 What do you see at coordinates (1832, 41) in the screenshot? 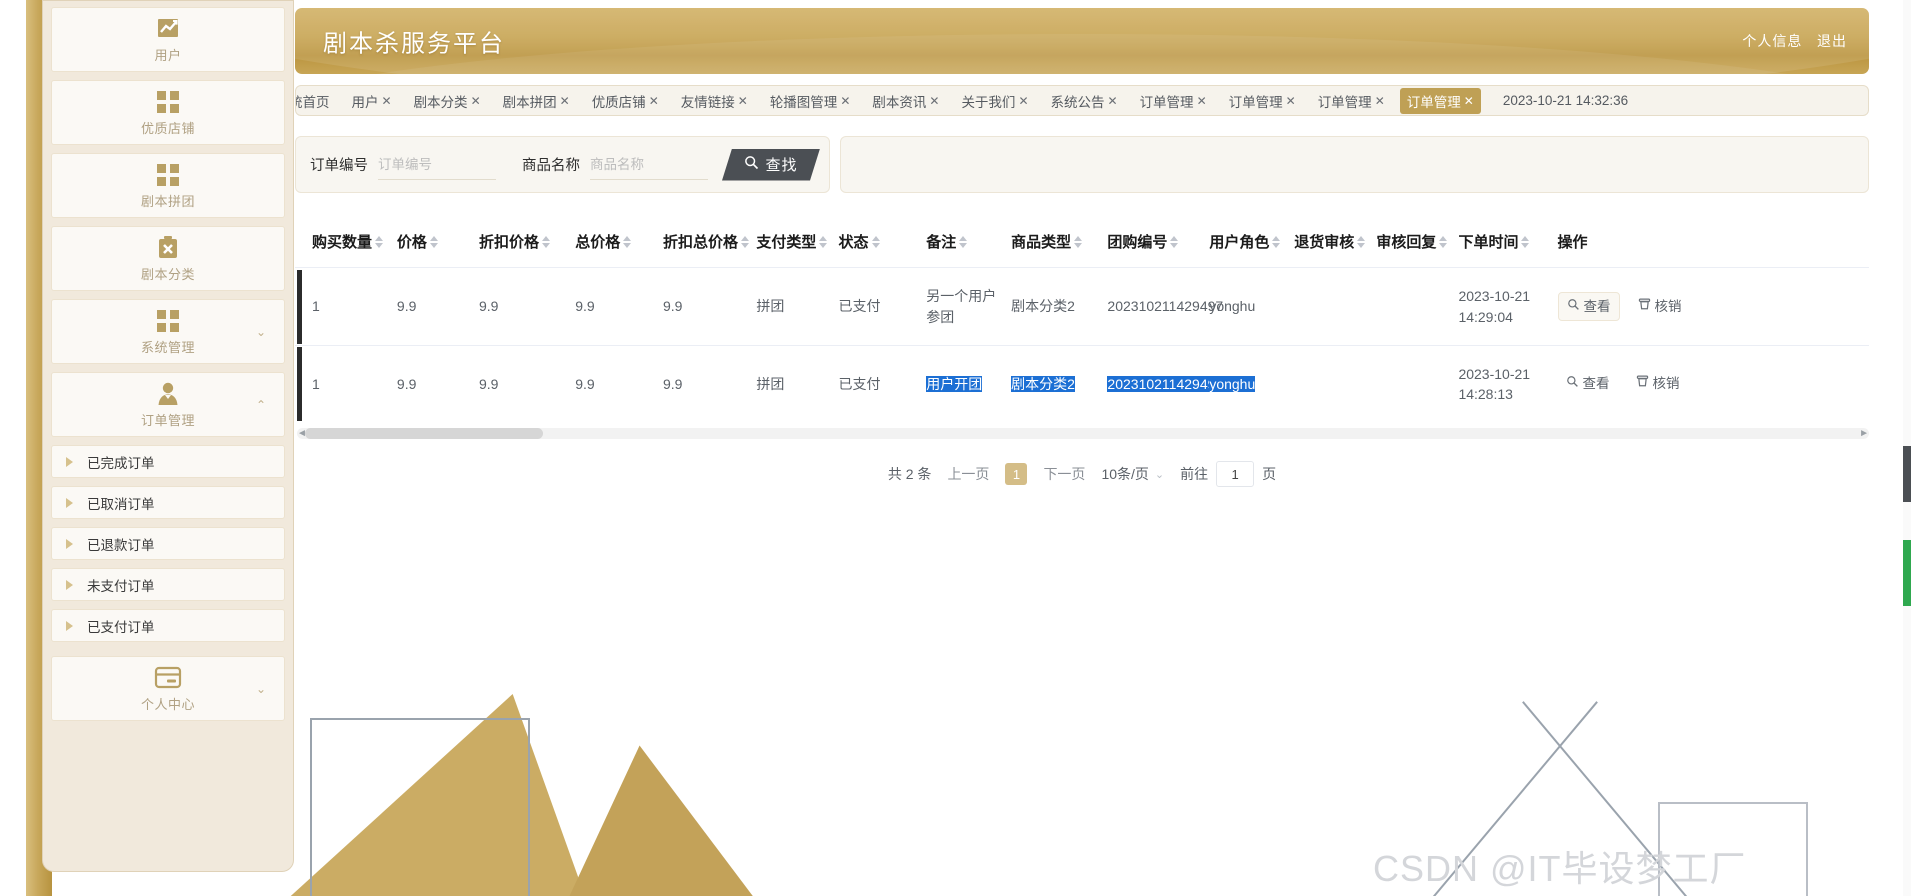
I see `logout-link: 退出` at bounding box center [1832, 41].